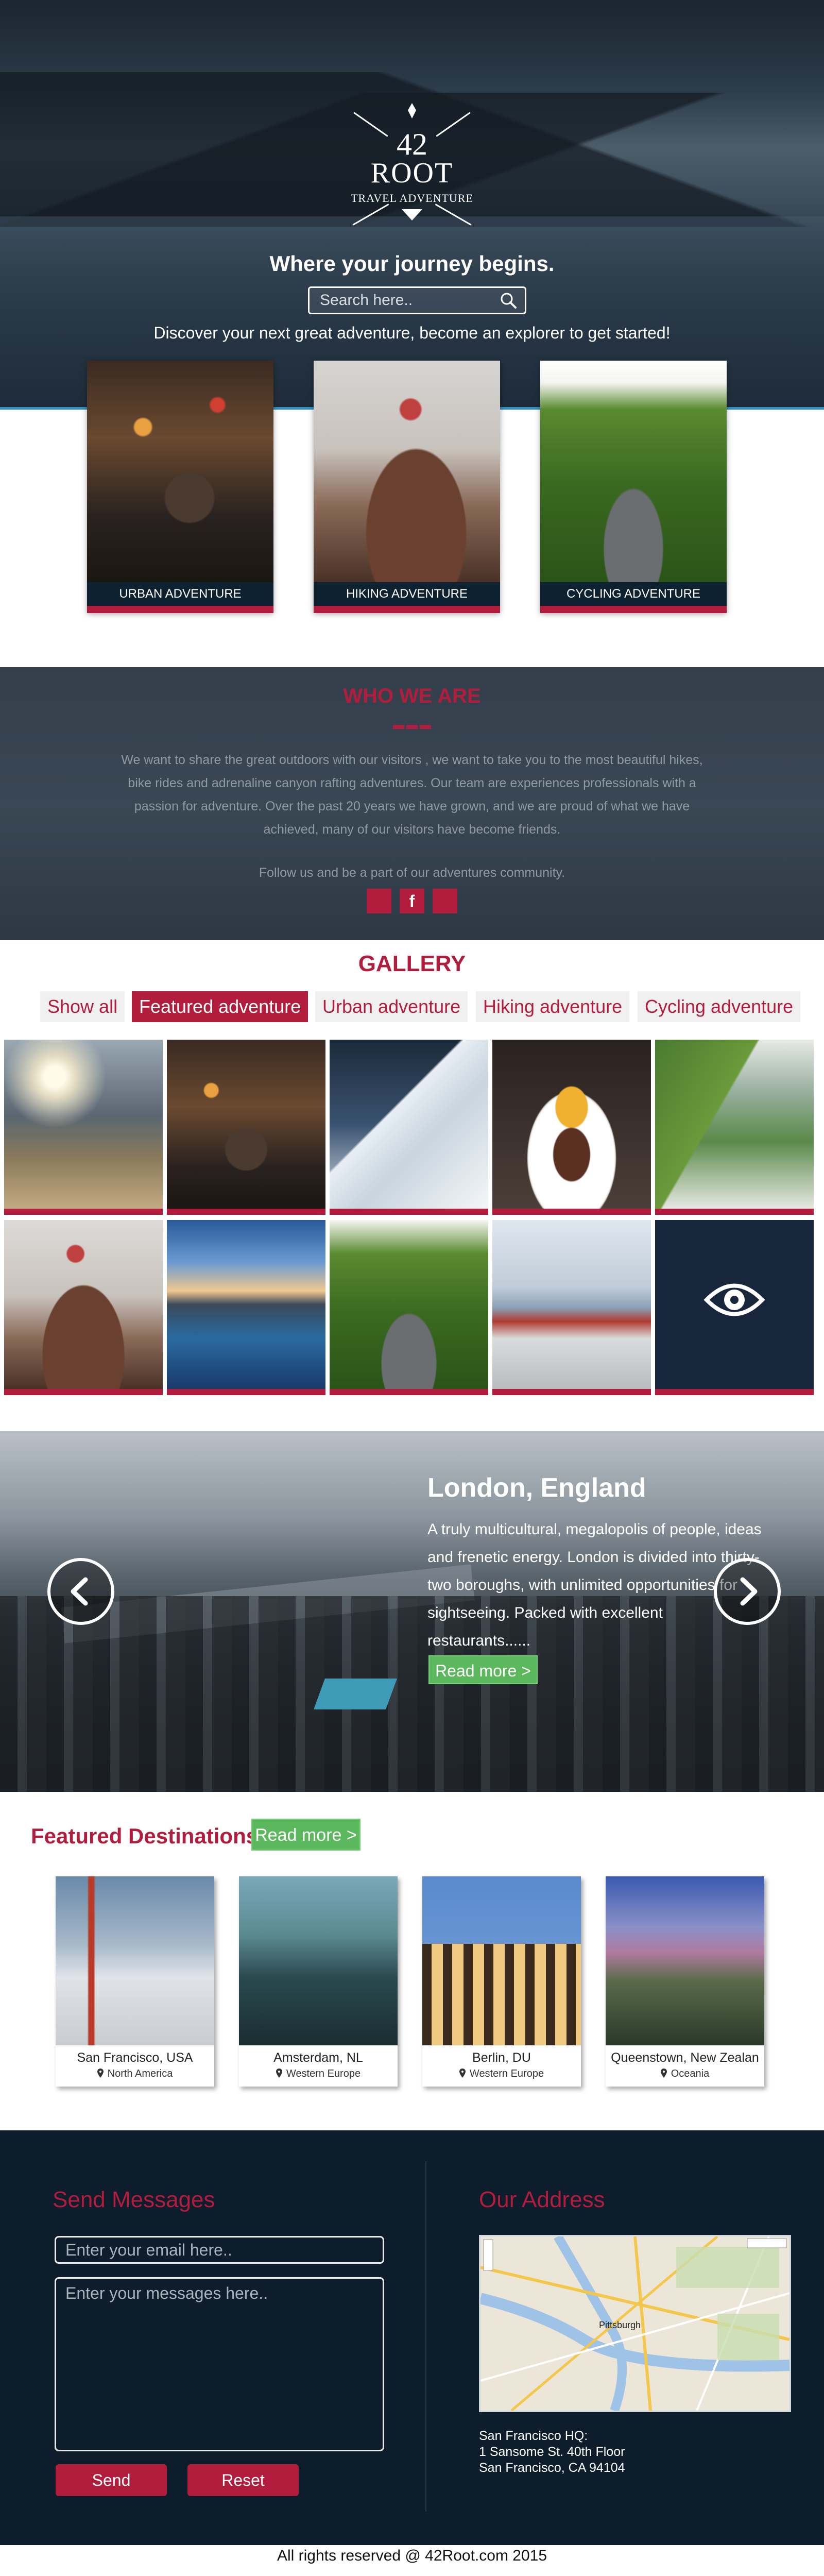 This screenshot has width=824, height=2576. What do you see at coordinates (219, 2364) in the screenshot?
I see `message-field` at bounding box center [219, 2364].